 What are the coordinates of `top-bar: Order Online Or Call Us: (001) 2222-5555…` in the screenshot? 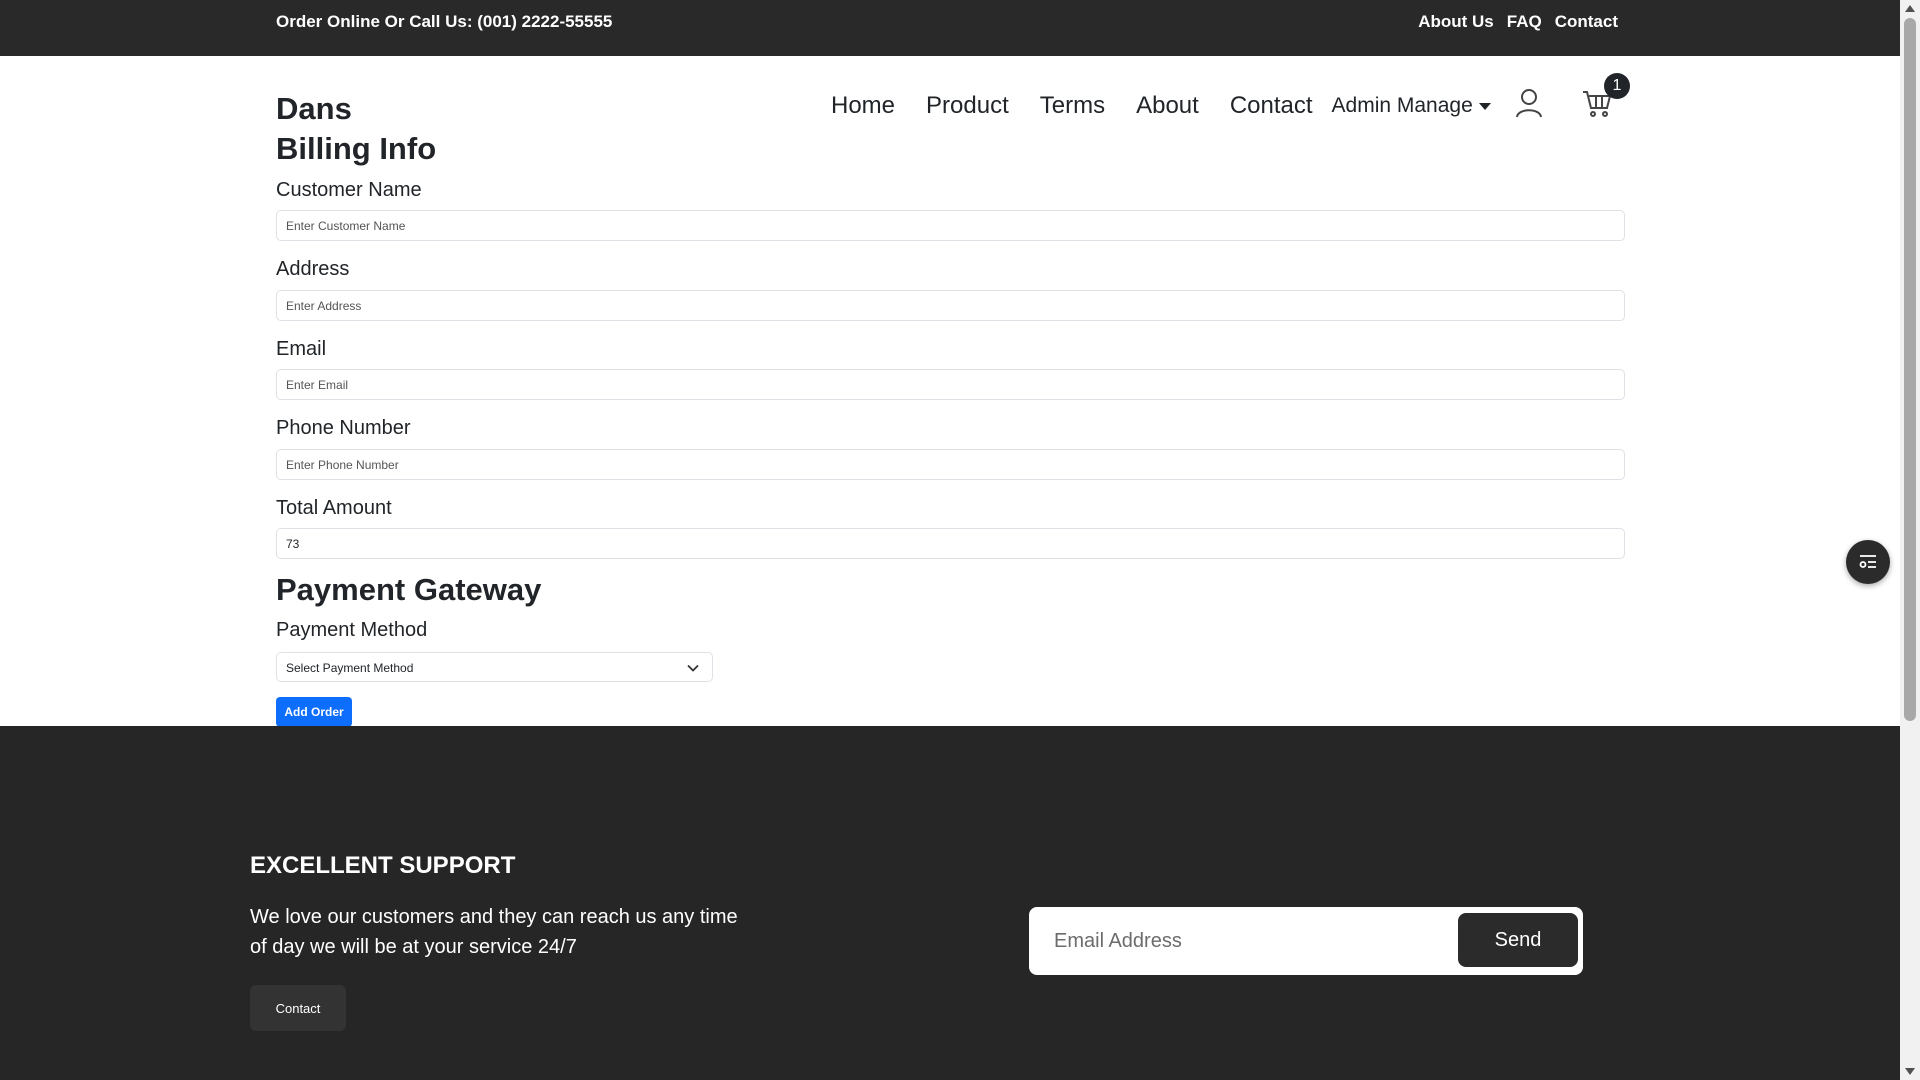 It's located at (950, 28).